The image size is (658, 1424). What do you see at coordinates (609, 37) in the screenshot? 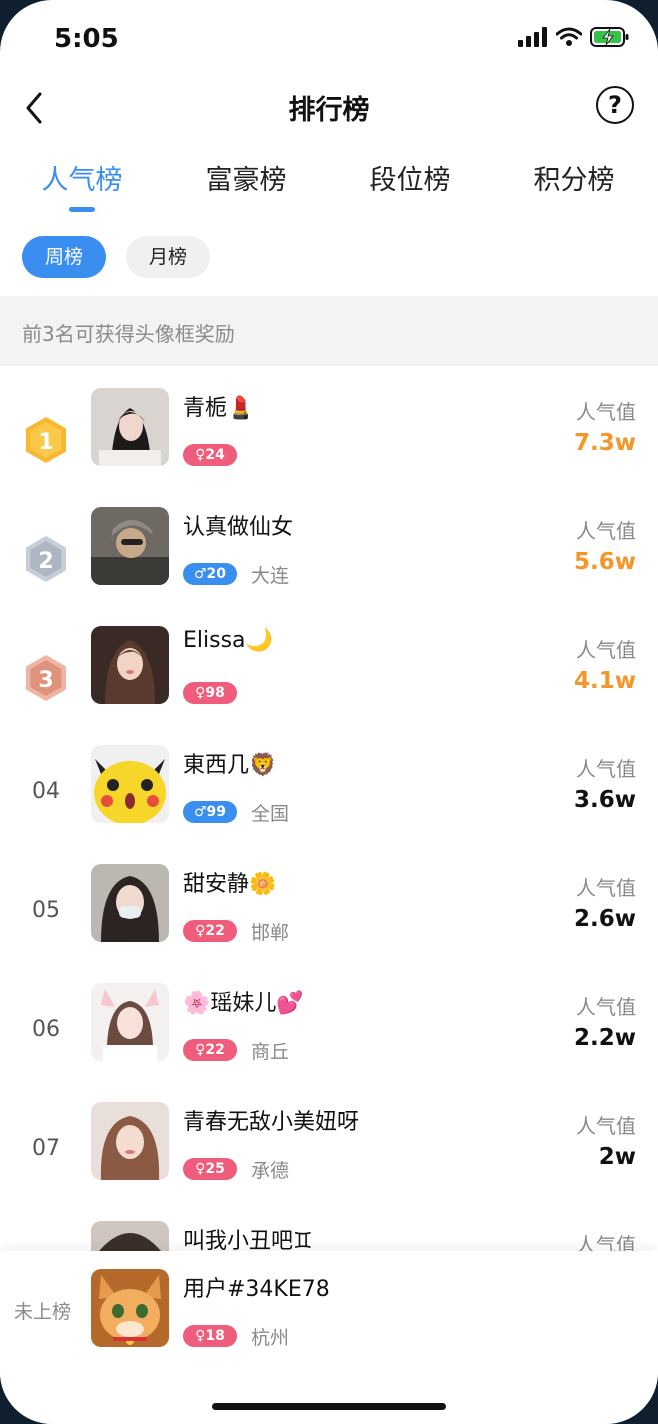
I see `battery-charging-icon` at bounding box center [609, 37].